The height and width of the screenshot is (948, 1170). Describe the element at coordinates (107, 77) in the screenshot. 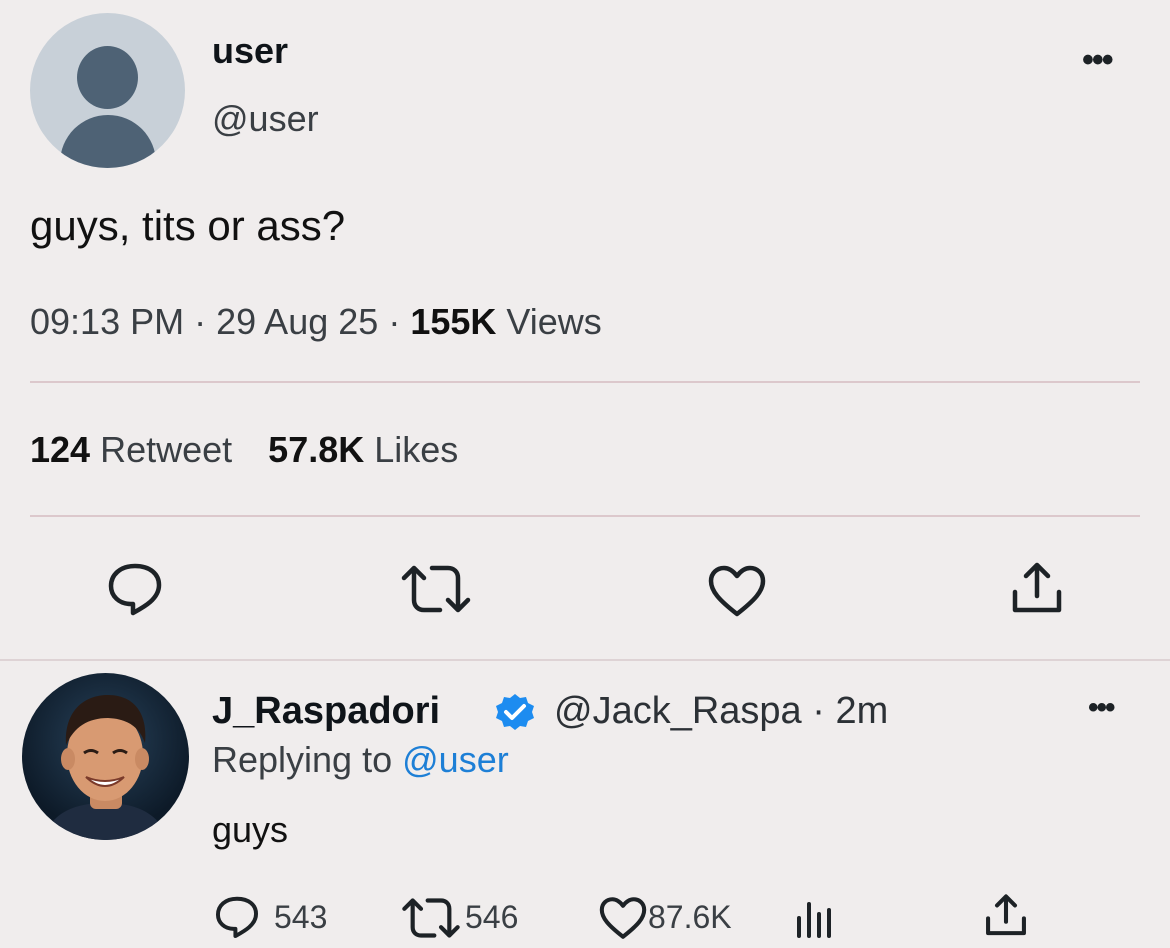

I see `avatar-head-shape` at that location.